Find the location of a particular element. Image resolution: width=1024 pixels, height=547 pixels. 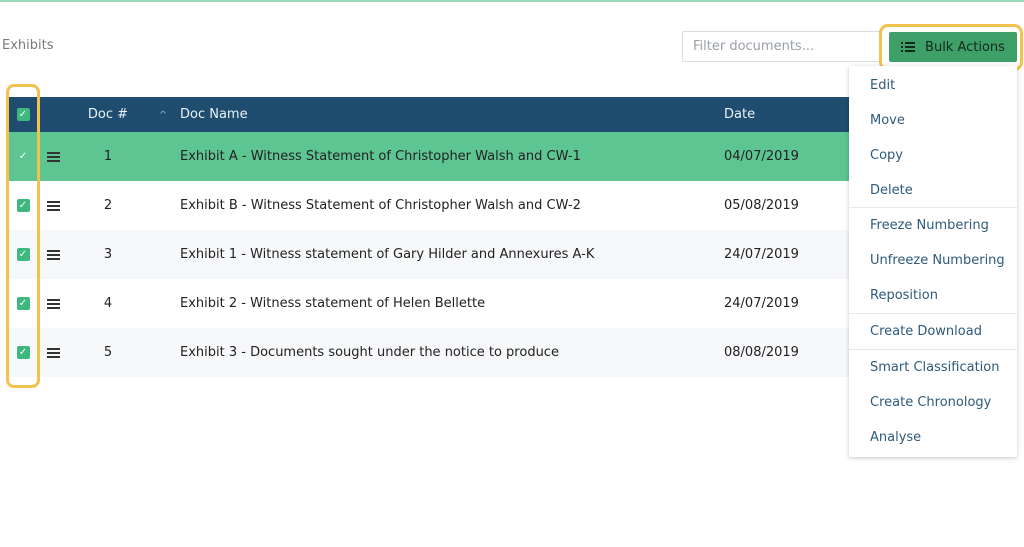

menu-item-reposition: Reposition is located at coordinates (933, 295).